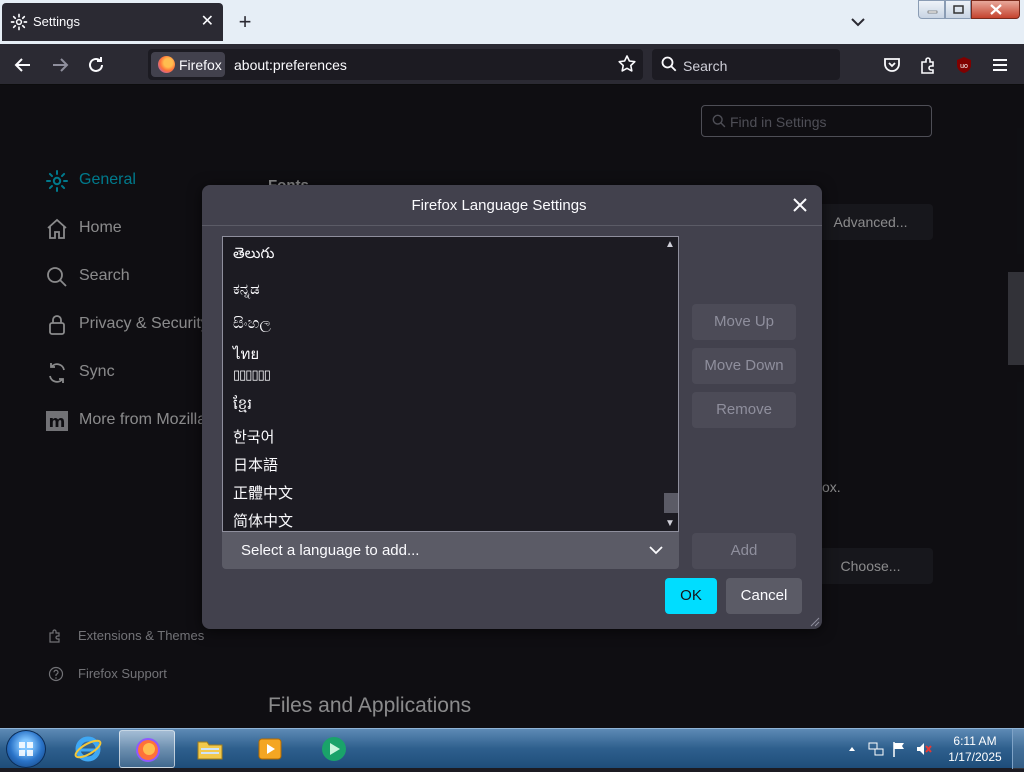  I want to click on menu-hamburger-icon, so click(1000, 65).